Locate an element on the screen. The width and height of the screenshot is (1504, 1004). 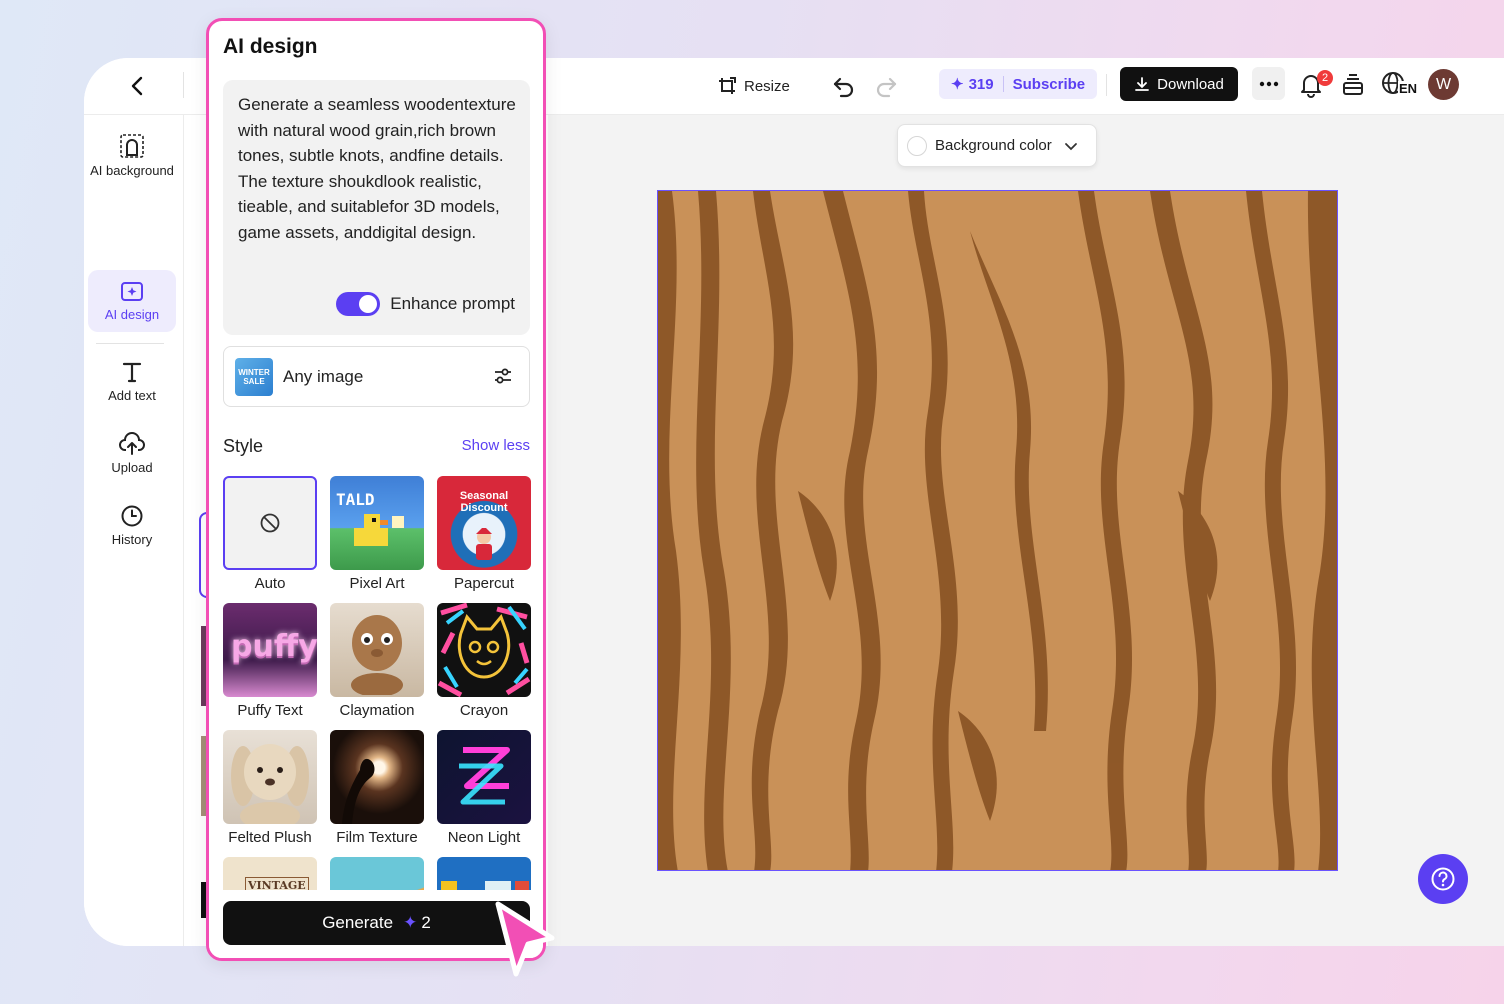
style-tile-papercut: Seasonal Discount Papercut is located at coordinates (484, 534).